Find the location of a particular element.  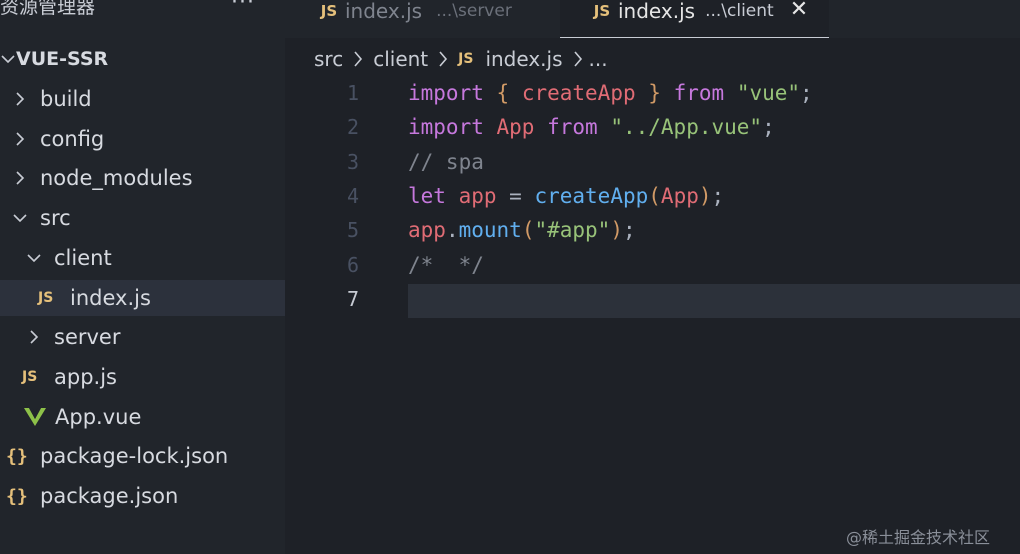

tree-item-label: package-lock.json is located at coordinates (134, 456).